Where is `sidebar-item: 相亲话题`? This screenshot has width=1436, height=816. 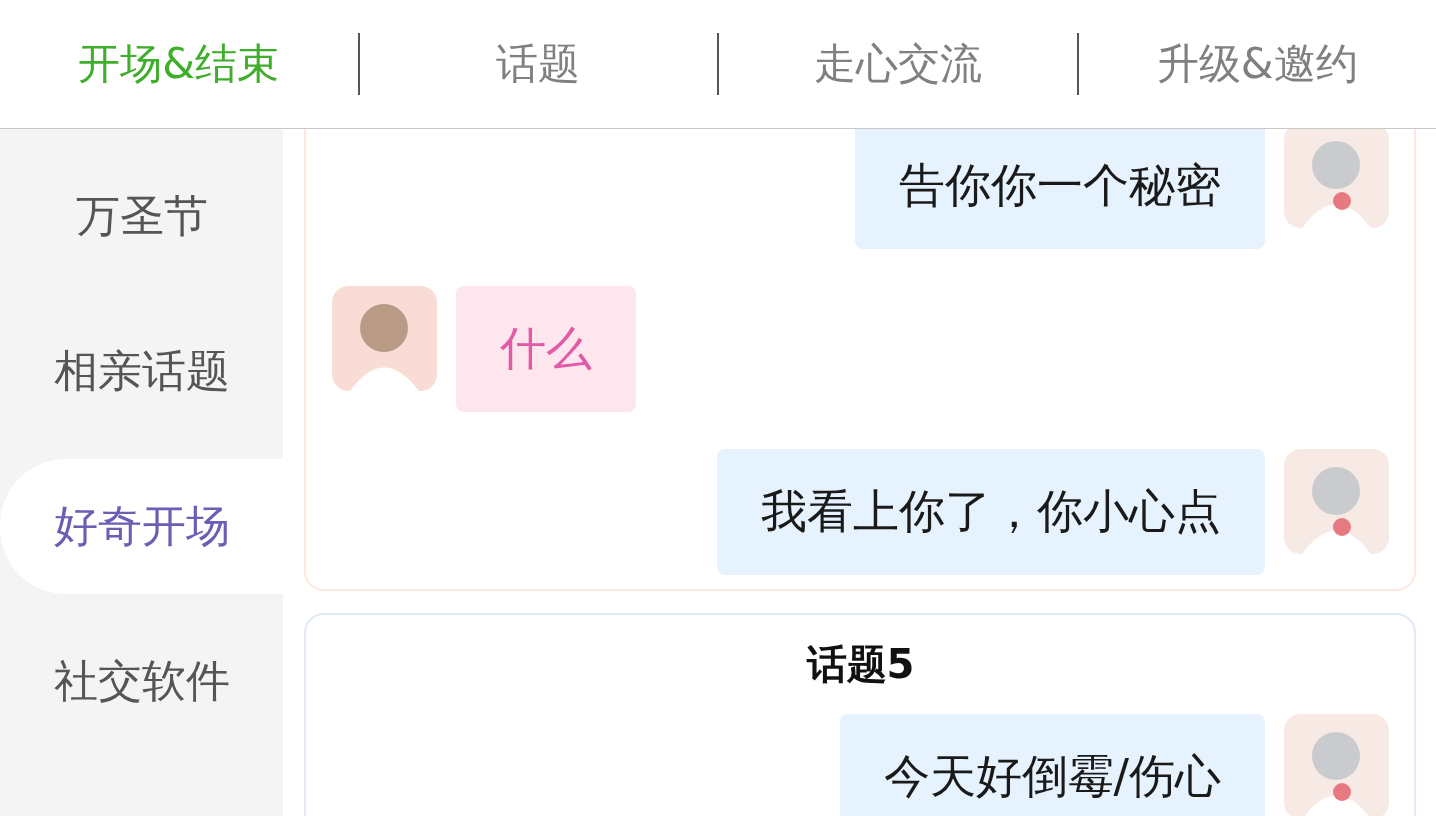
sidebar-item: 相亲话题 is located at coordinates (141, 371).